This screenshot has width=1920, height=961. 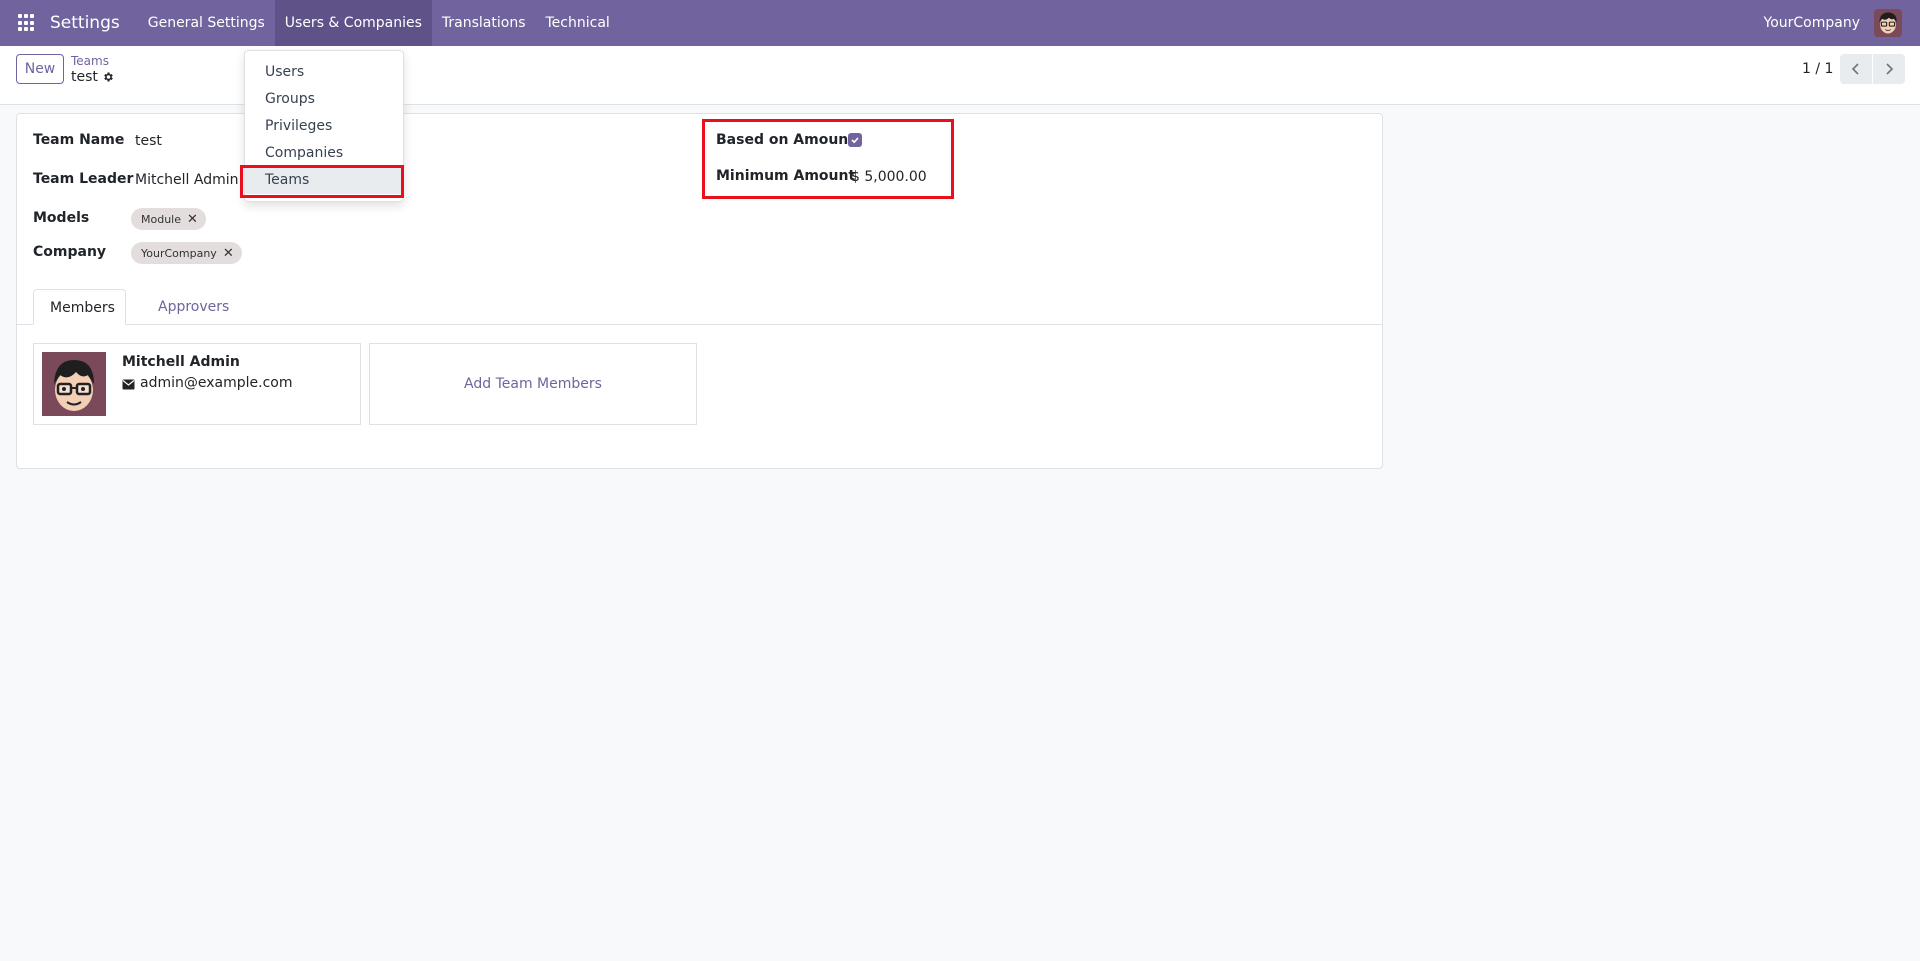 I want to click on company-label: Company, so click(x=70, y=252).